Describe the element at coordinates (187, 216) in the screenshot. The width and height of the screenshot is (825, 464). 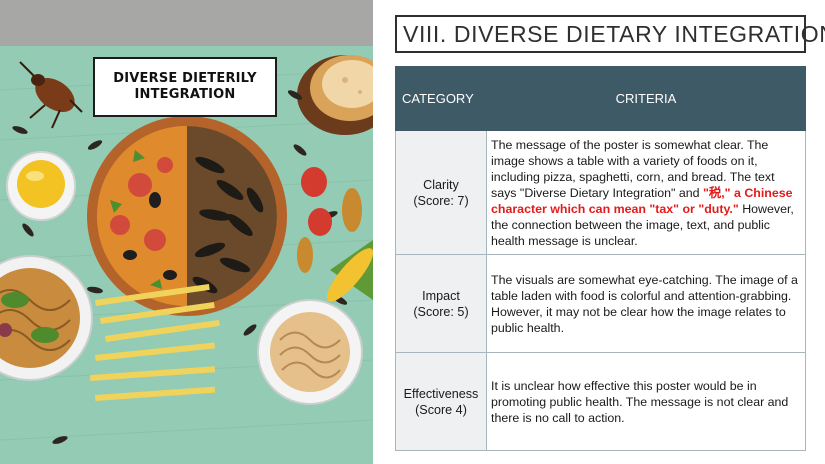
I see `pizza-illustration` at that location.